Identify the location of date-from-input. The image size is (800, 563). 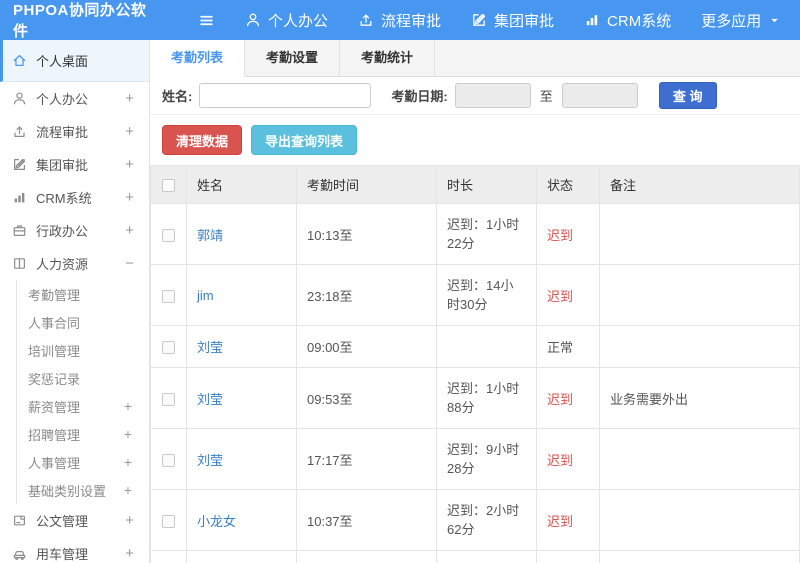
(492, 95).